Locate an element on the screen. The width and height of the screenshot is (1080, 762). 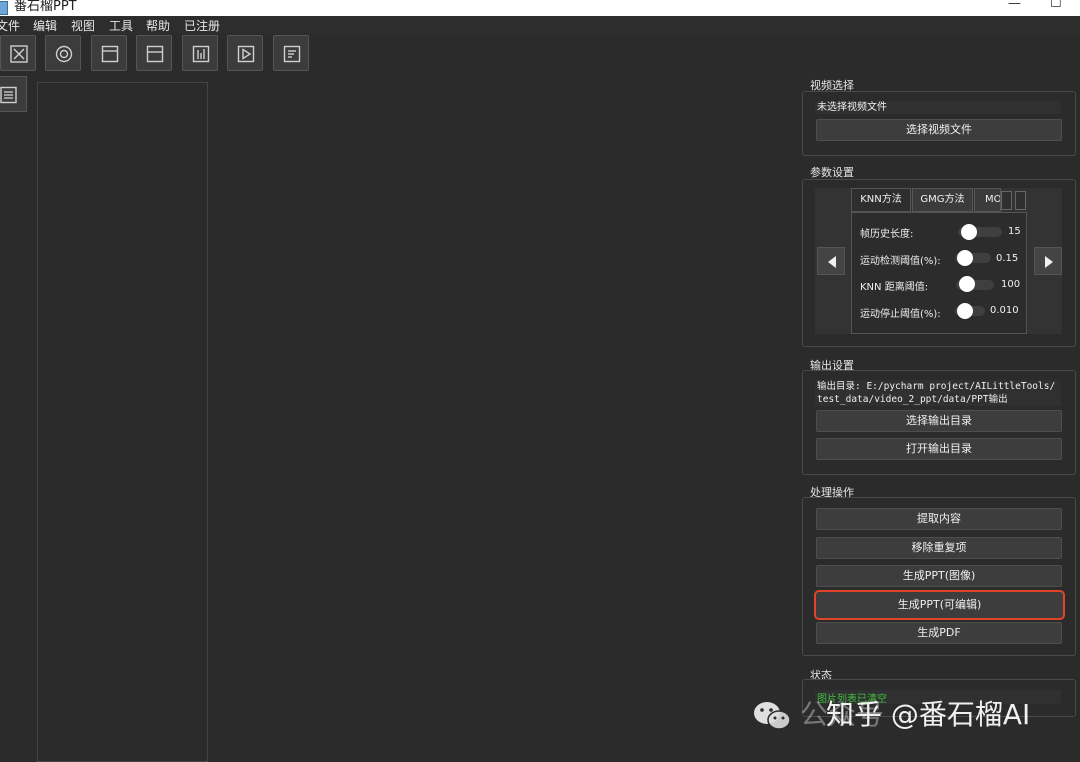
window-title: 番石榴PPT is located at coordinates (45, 7).